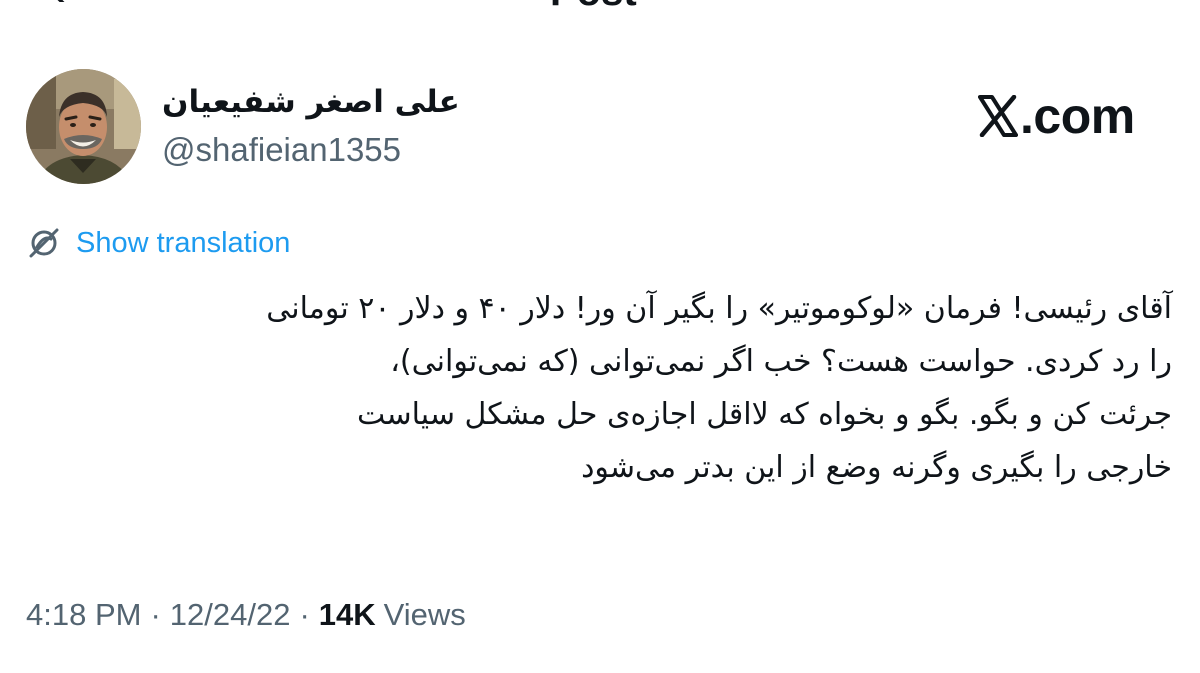 This screenshot has height=673, width=1200. I want to click on tweet-meta: 4:18 PM · 12/24/22 · 14K Views, so click(246, 615).